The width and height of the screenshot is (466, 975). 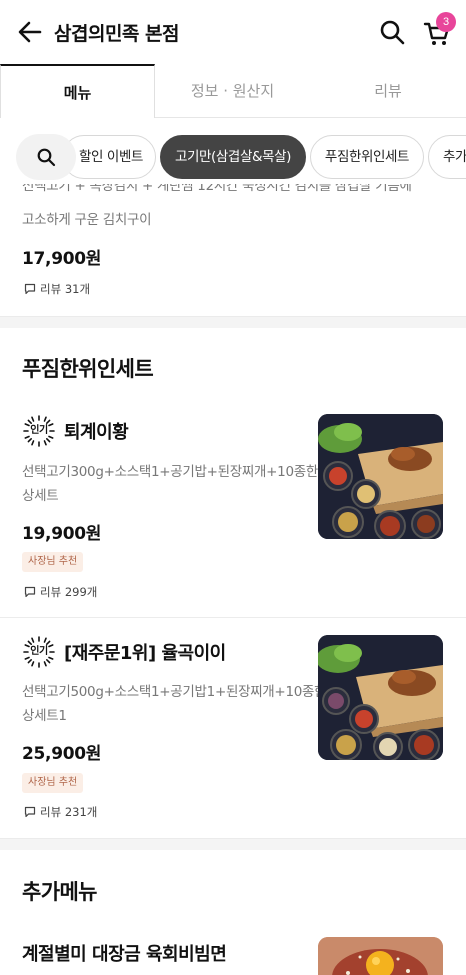 I want to click on store-title: 삼겹의민족 본점, so click(x=116, y=34).